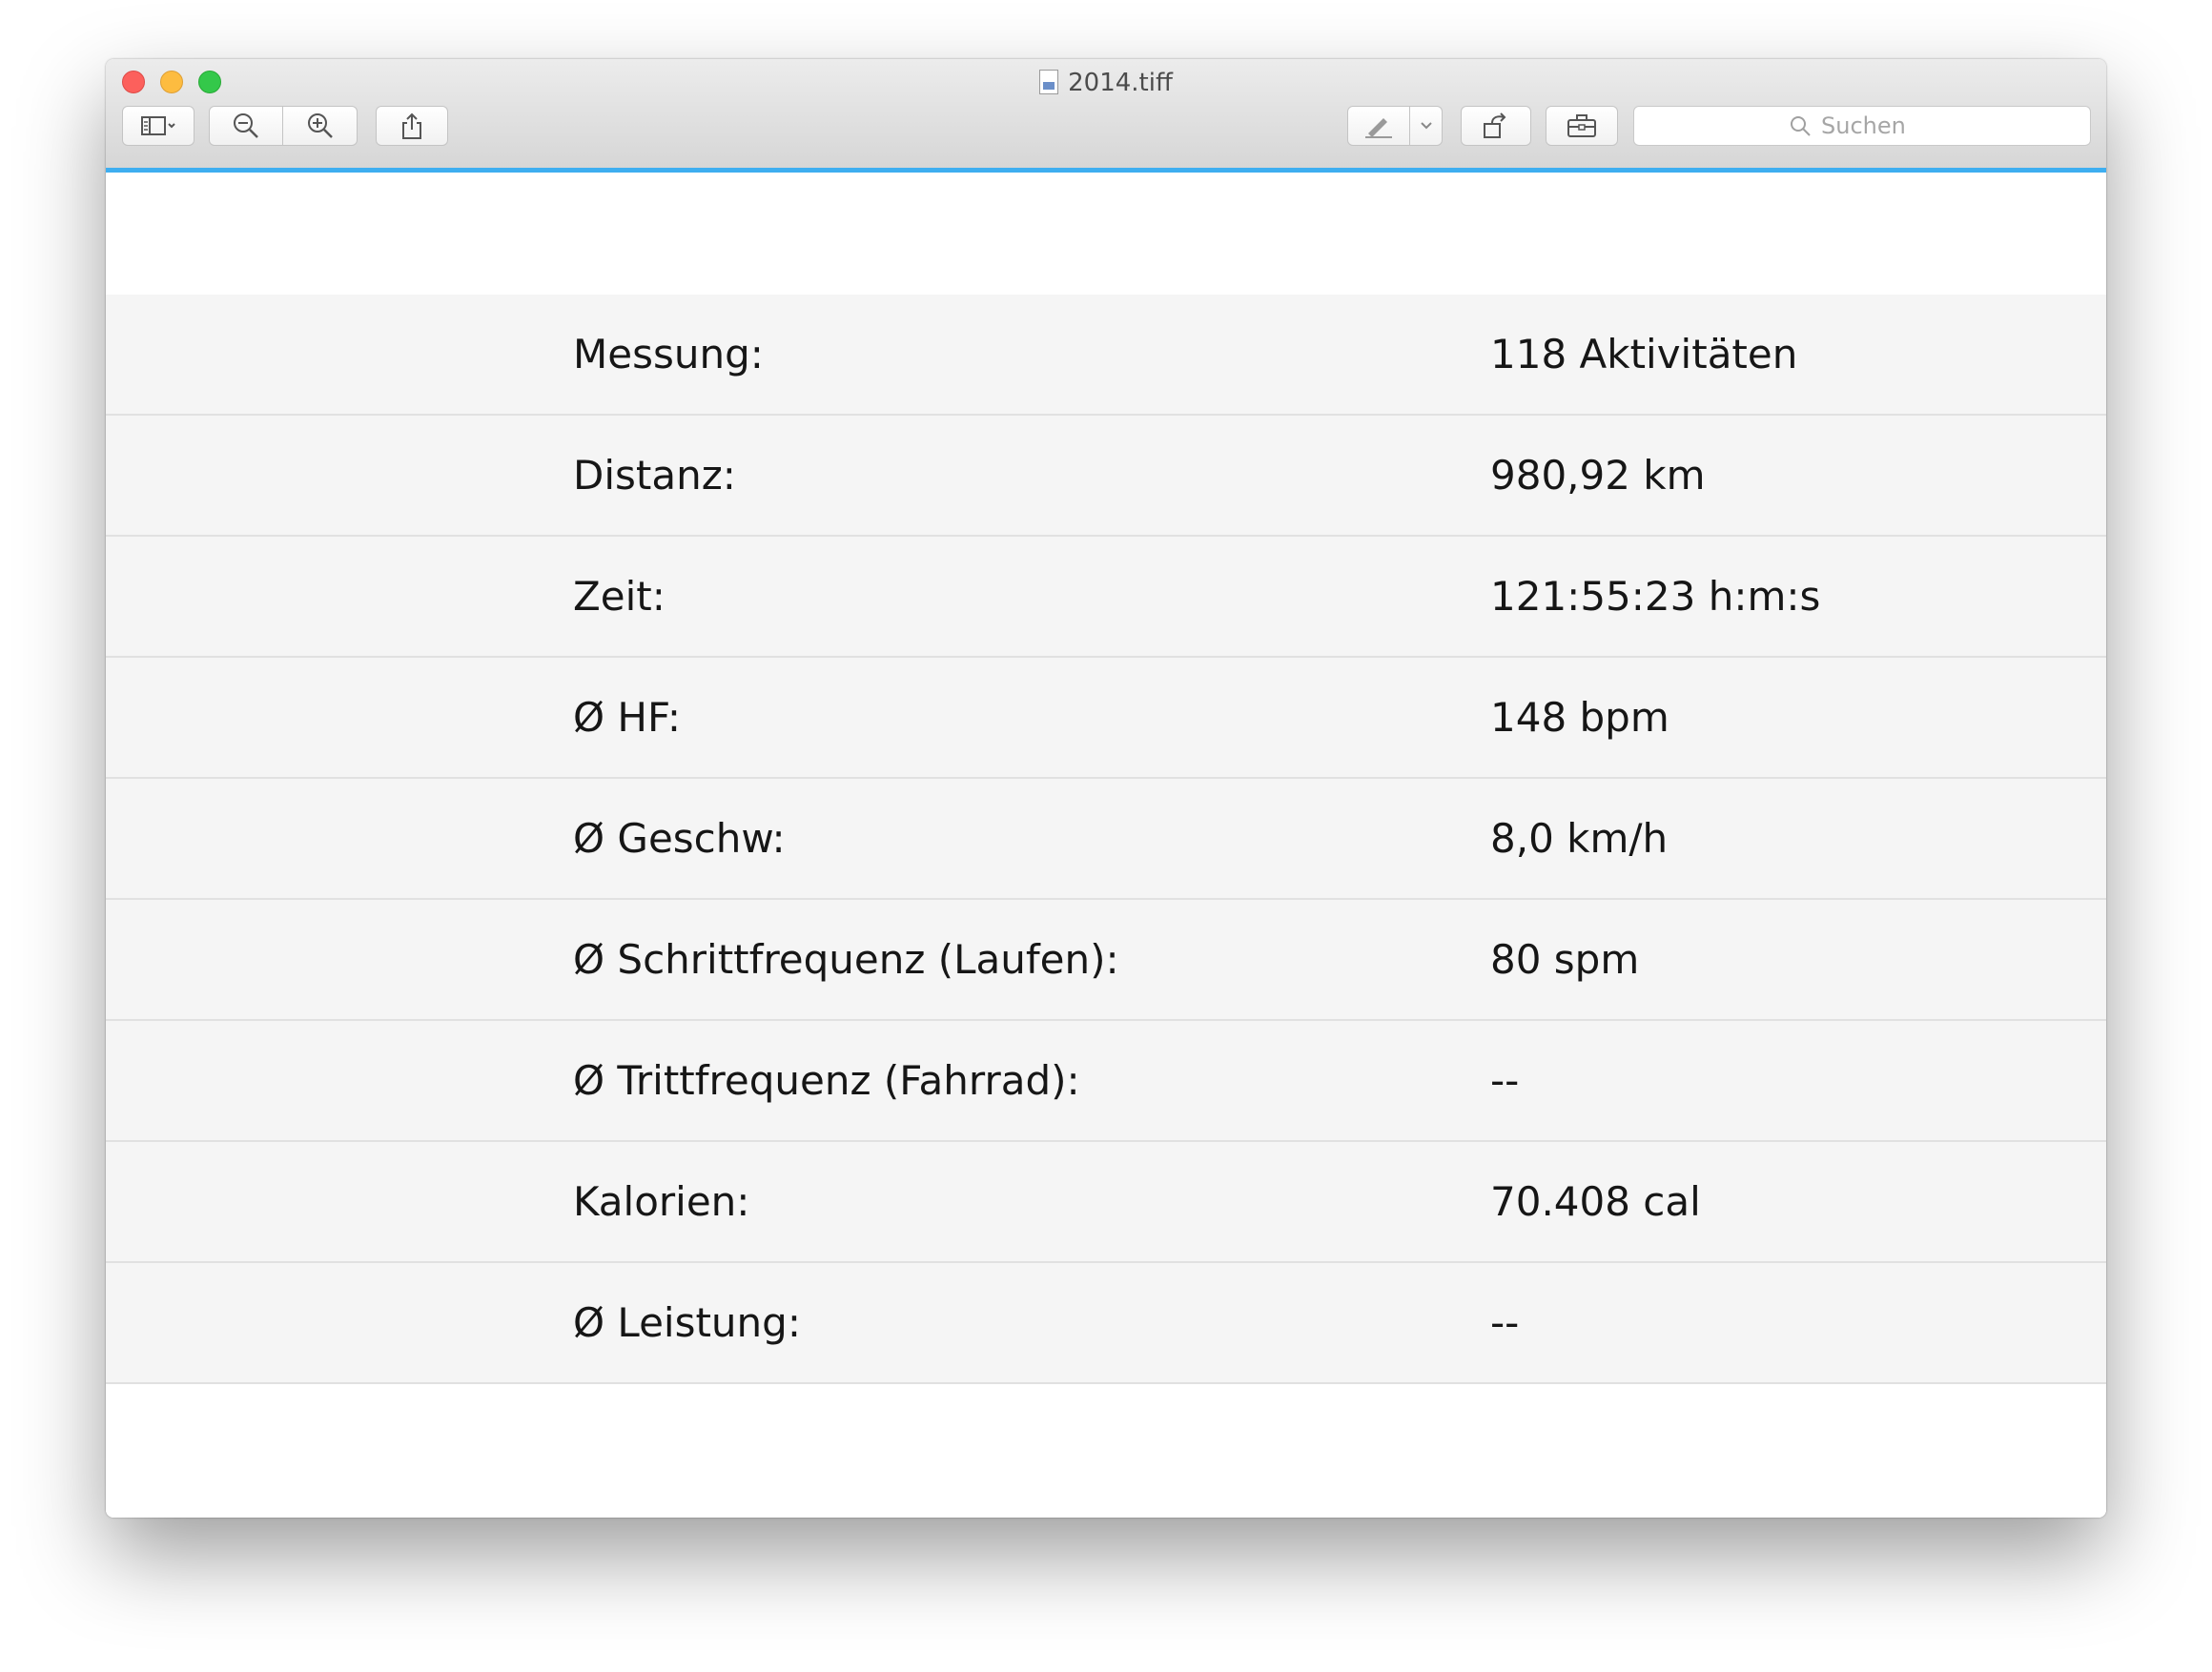 The width and height of the screenshot is (2212, 1672). I want to click on stat-value: 118 Aktivitäten, so click(1644, 354).